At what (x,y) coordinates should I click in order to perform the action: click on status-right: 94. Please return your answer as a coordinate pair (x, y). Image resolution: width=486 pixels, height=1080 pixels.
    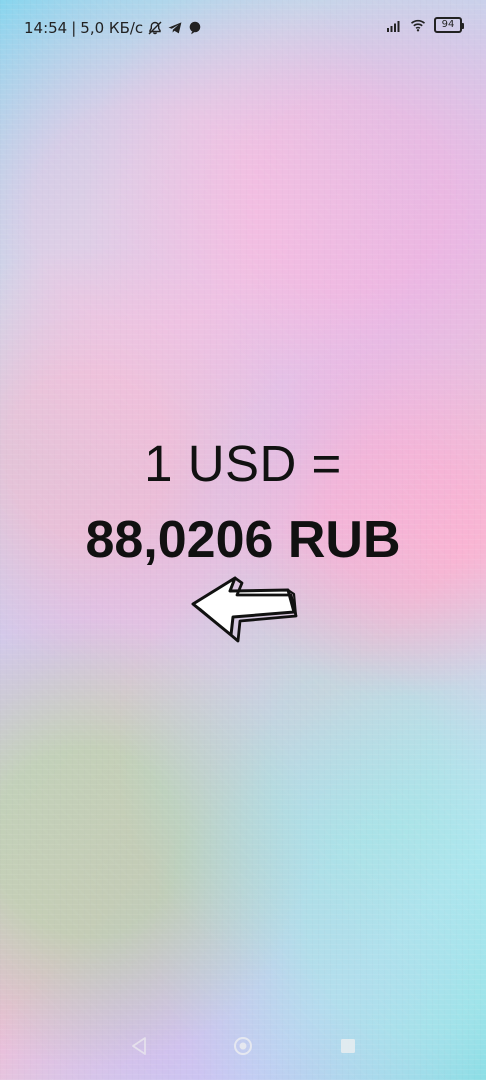
    Looking at the image, I should click on (425, 25).